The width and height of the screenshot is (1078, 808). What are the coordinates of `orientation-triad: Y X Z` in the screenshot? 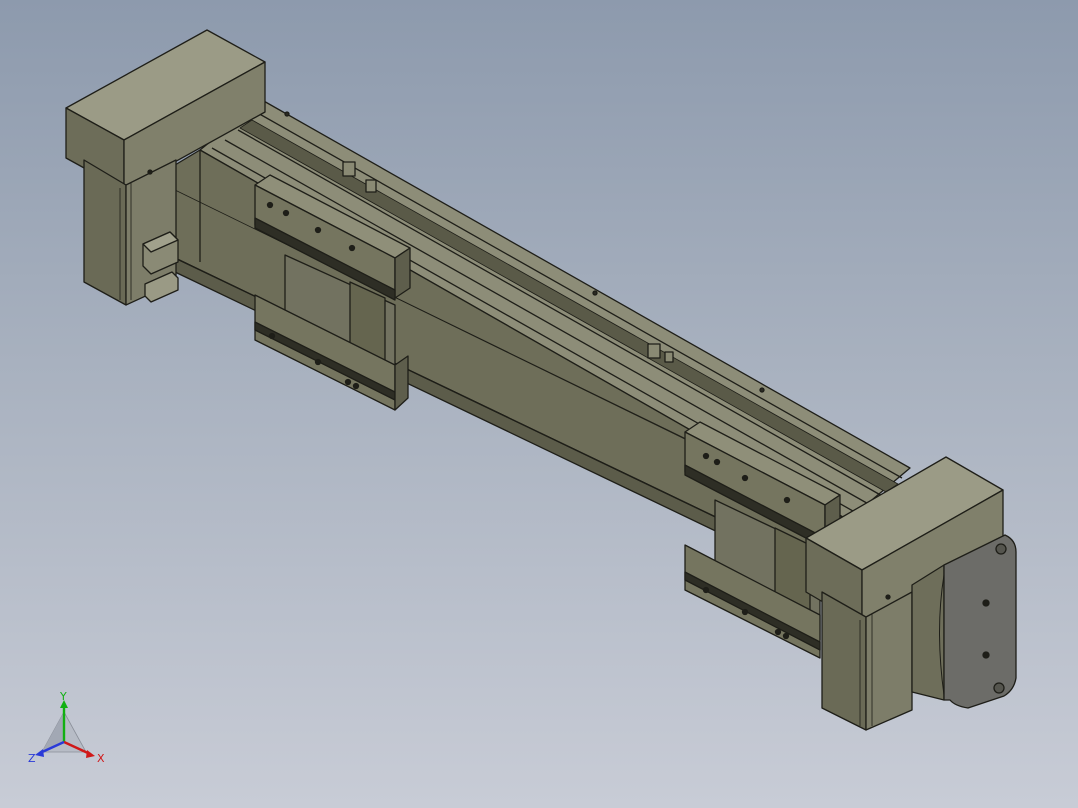 It's located at (69, 732).